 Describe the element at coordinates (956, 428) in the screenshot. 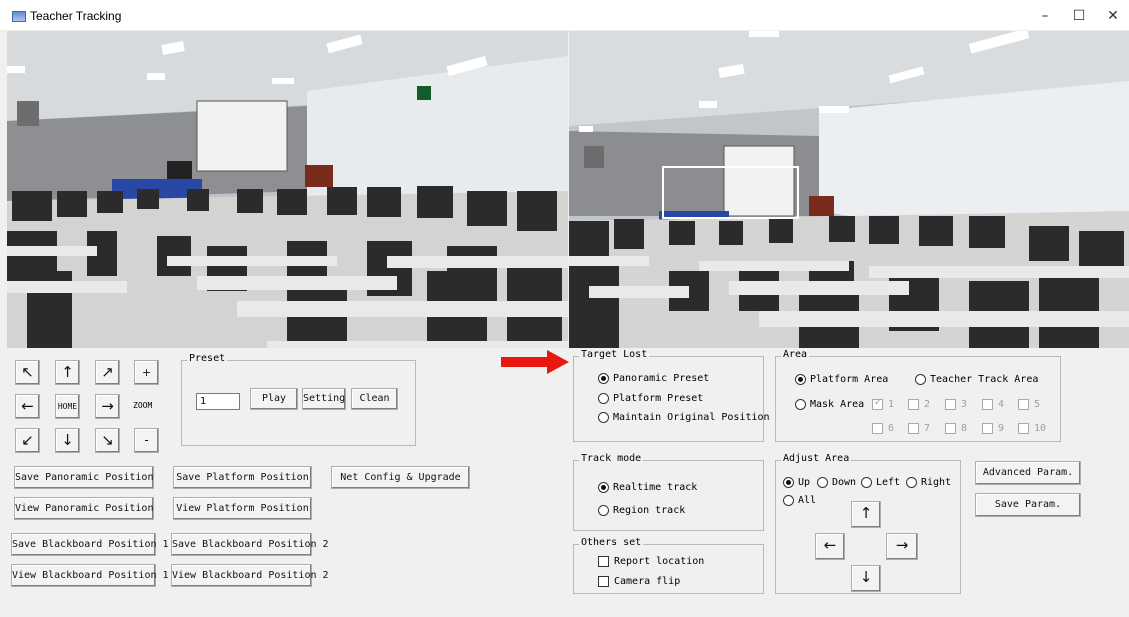

I see `mask-checkbox-8: 8` at that location.